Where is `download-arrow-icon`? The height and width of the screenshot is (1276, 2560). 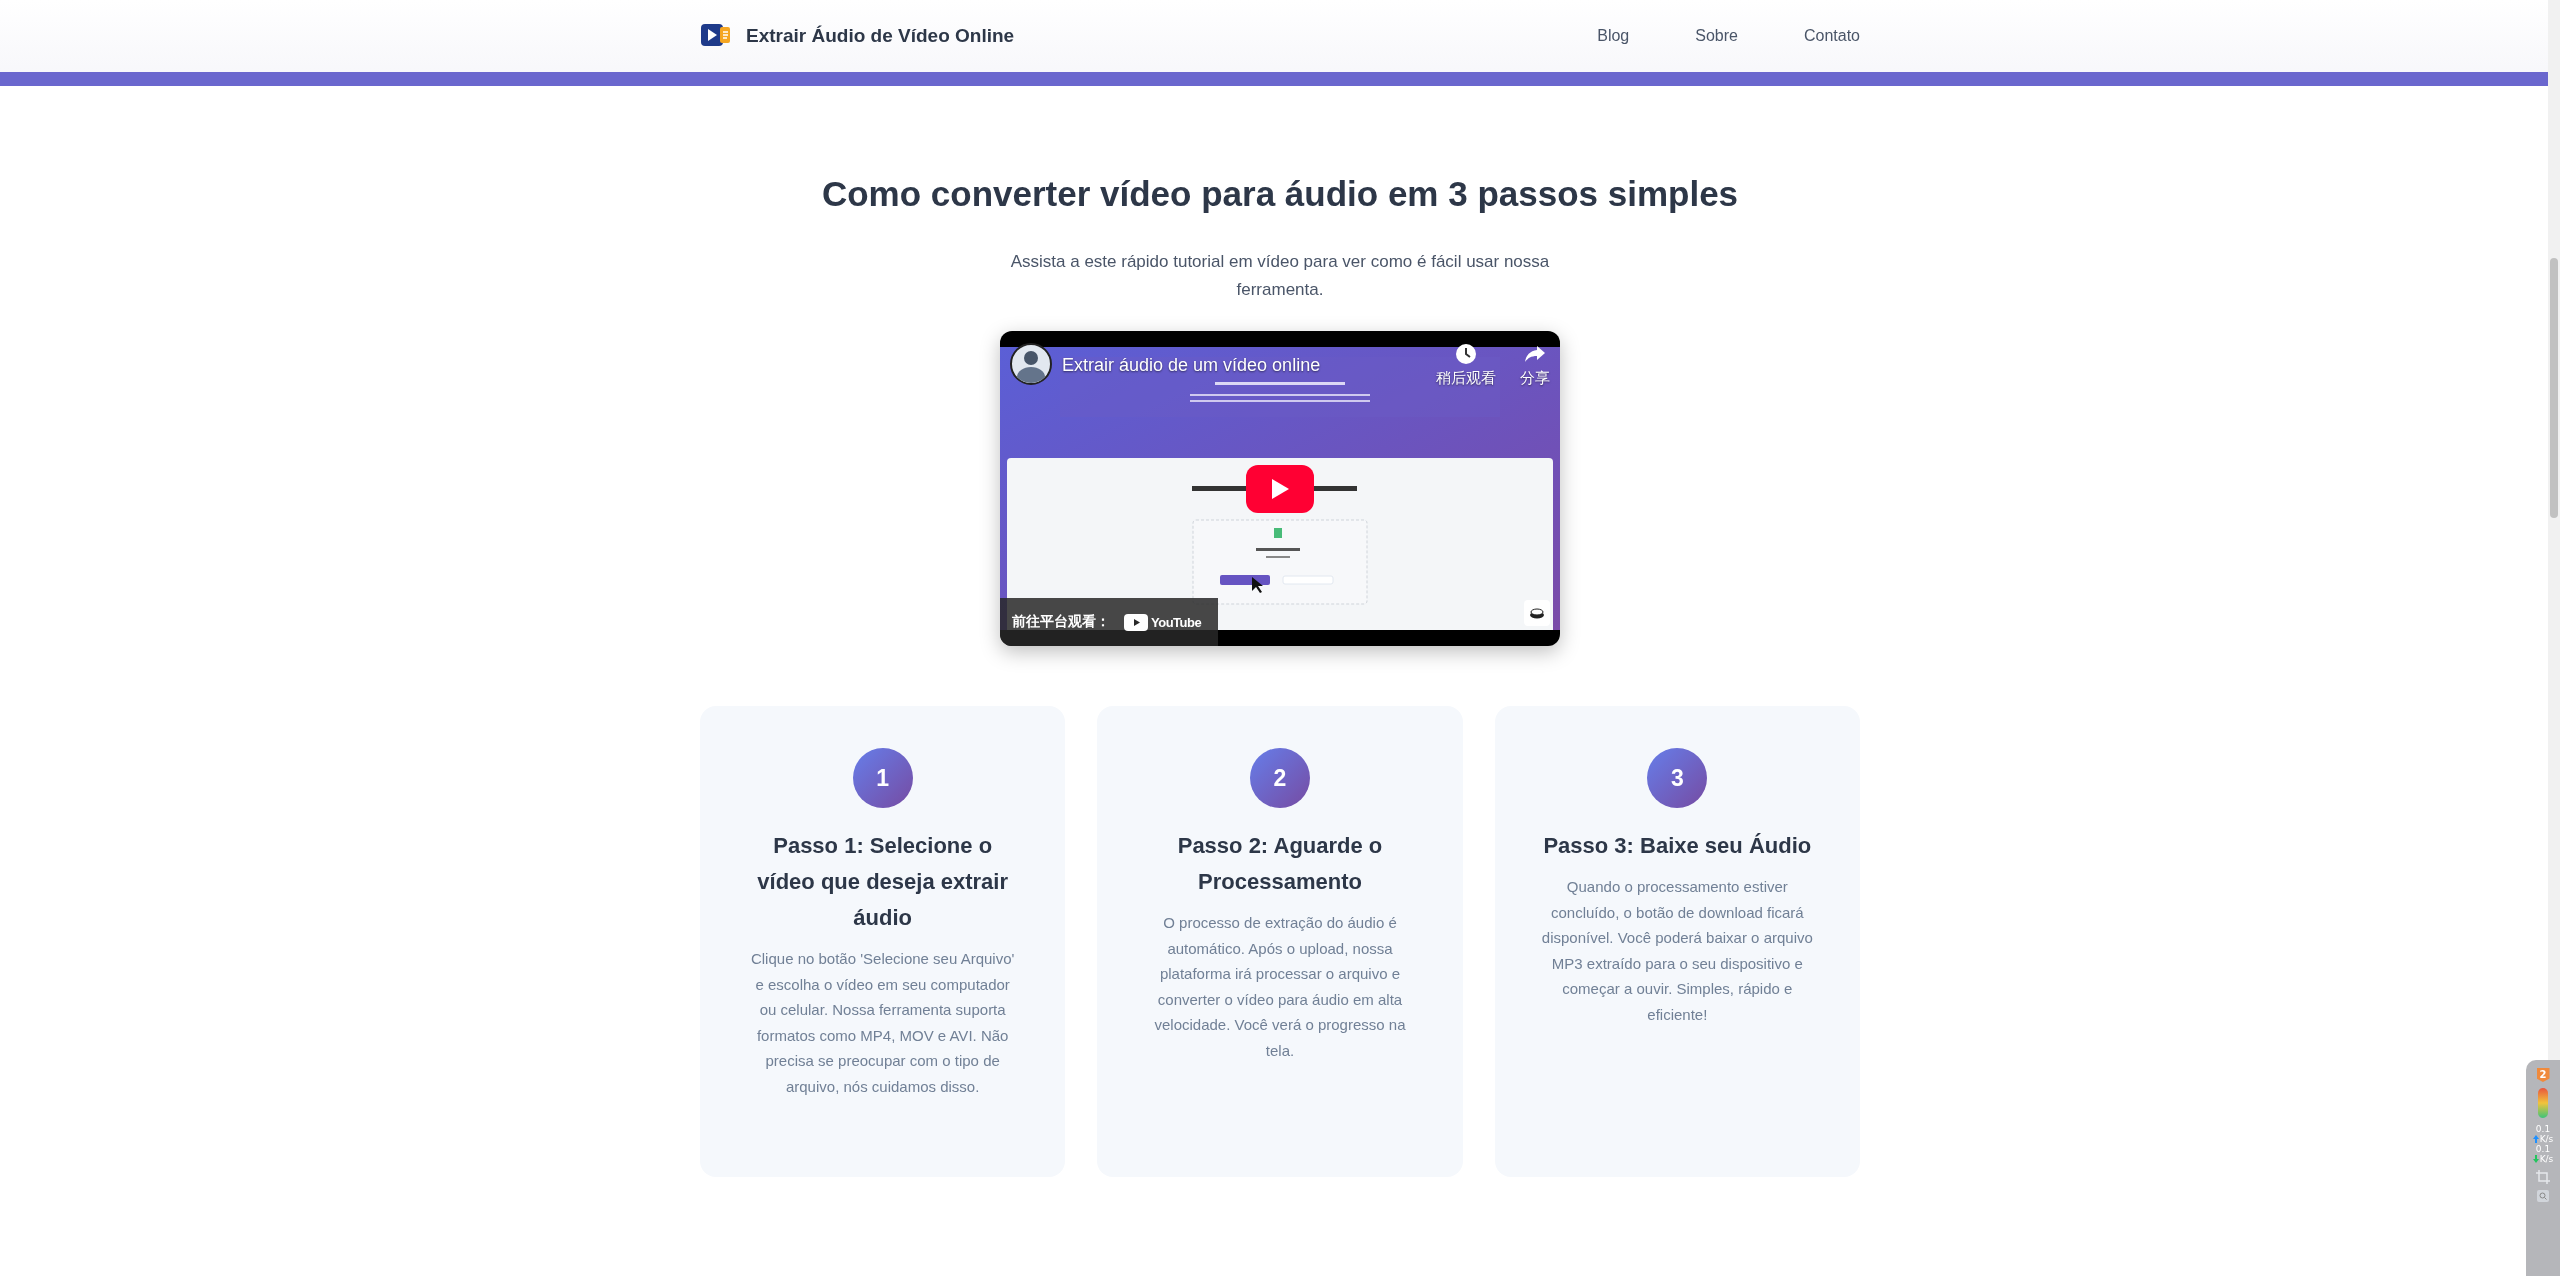 download-arrow-icon is located at coordinates (2535, 1159).